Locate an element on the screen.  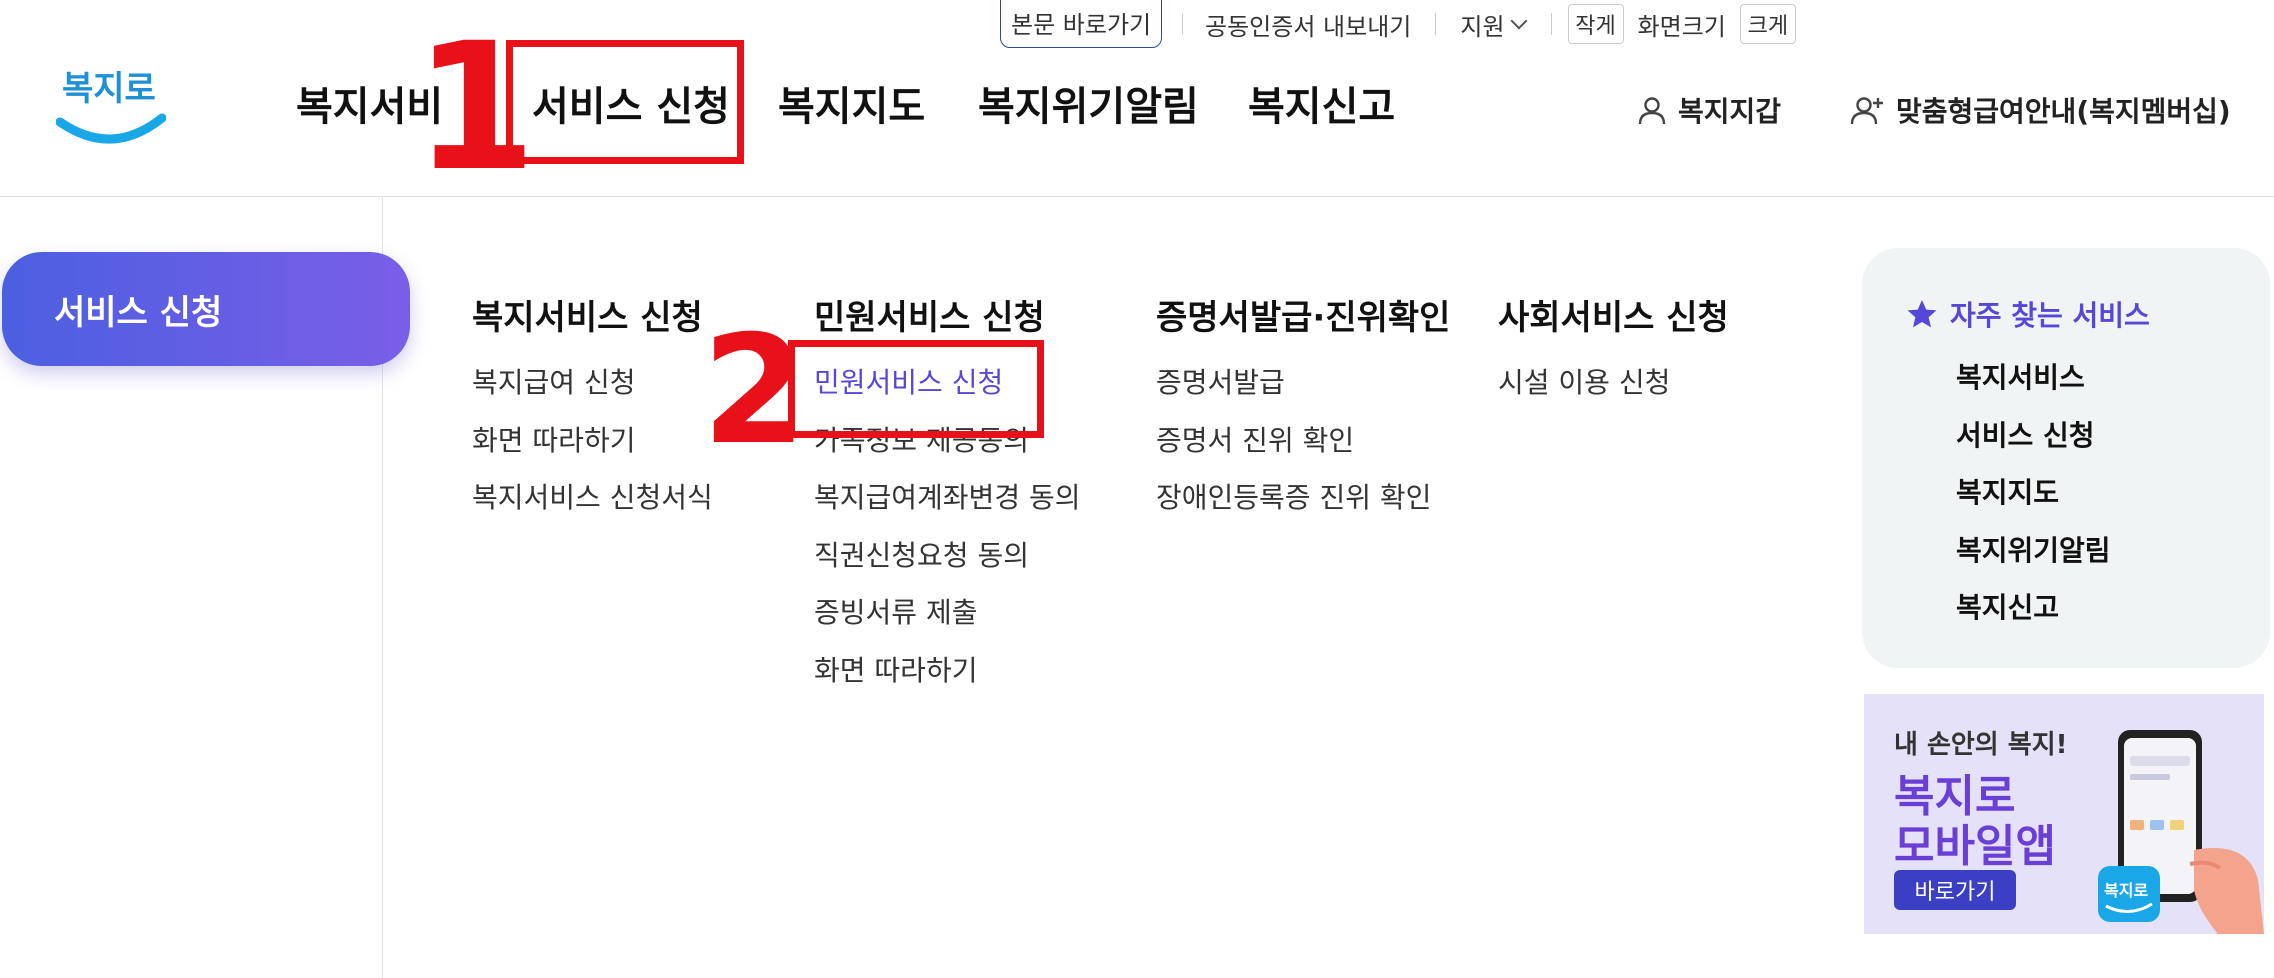
menu-link: 증빙서류 제출 is located at coordinates (947, 622).